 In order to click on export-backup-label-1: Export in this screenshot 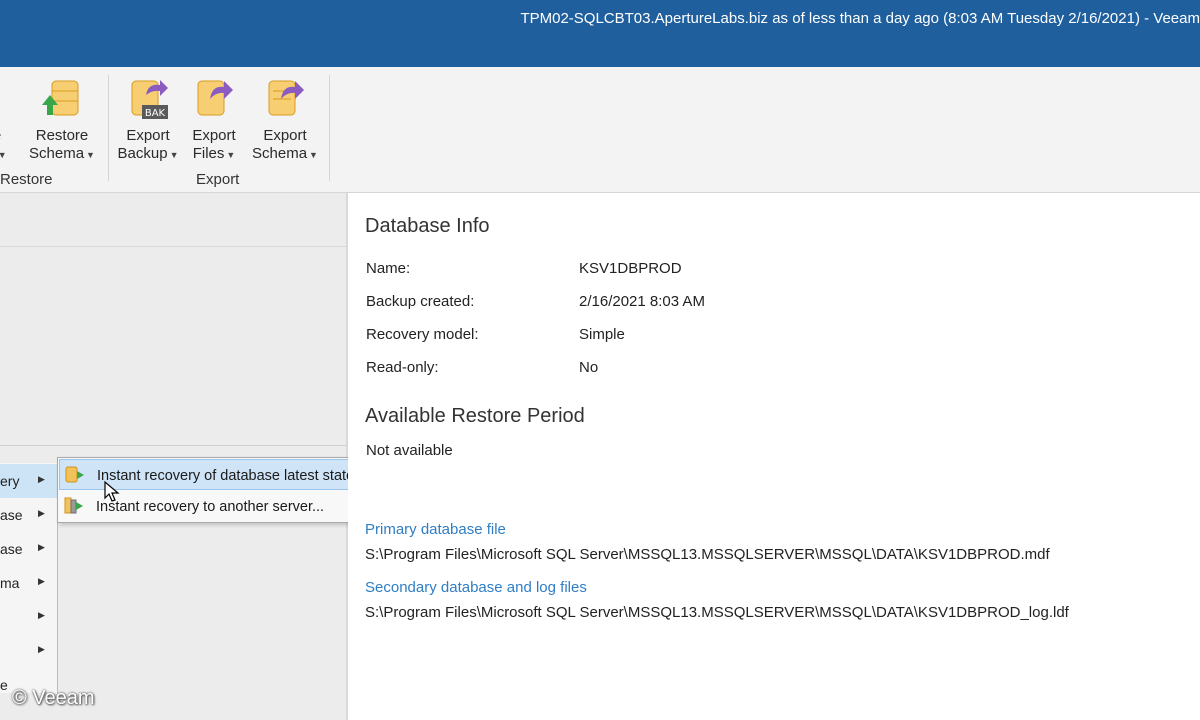, I will do `click(148, 135)`.